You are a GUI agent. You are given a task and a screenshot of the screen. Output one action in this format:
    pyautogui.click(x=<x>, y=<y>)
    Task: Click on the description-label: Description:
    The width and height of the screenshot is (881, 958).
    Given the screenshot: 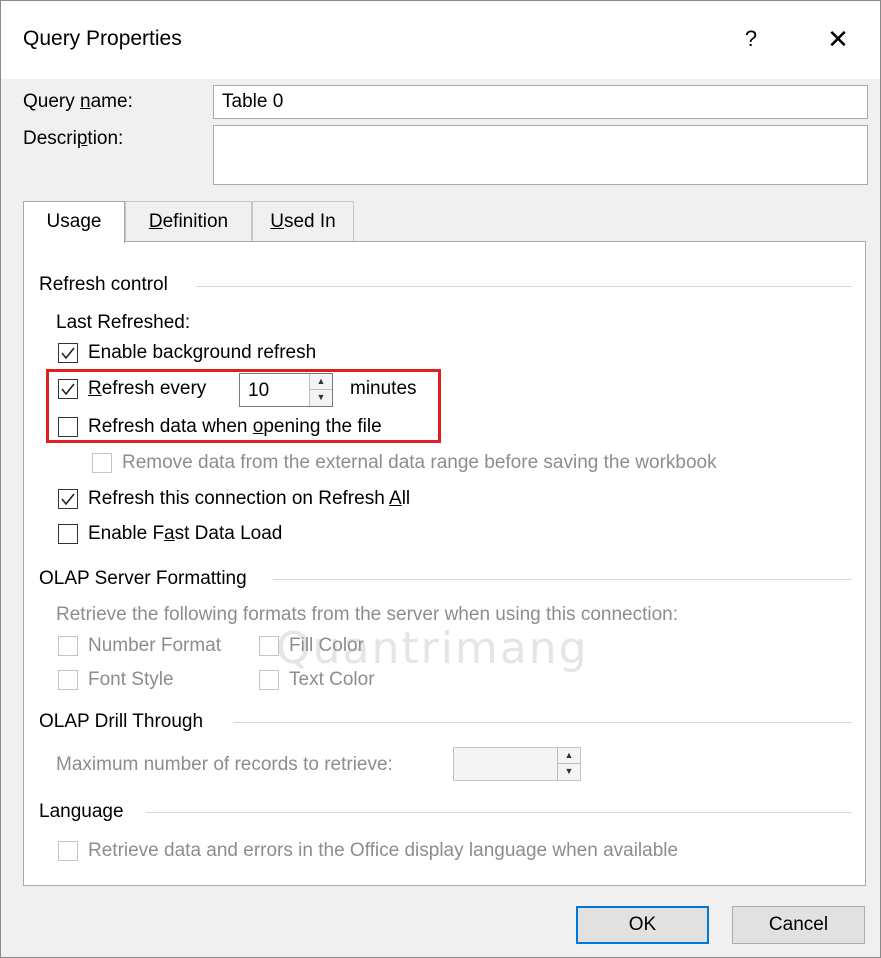 What is the action you would take?
    pyautogui.click(x=73, y=138)
    